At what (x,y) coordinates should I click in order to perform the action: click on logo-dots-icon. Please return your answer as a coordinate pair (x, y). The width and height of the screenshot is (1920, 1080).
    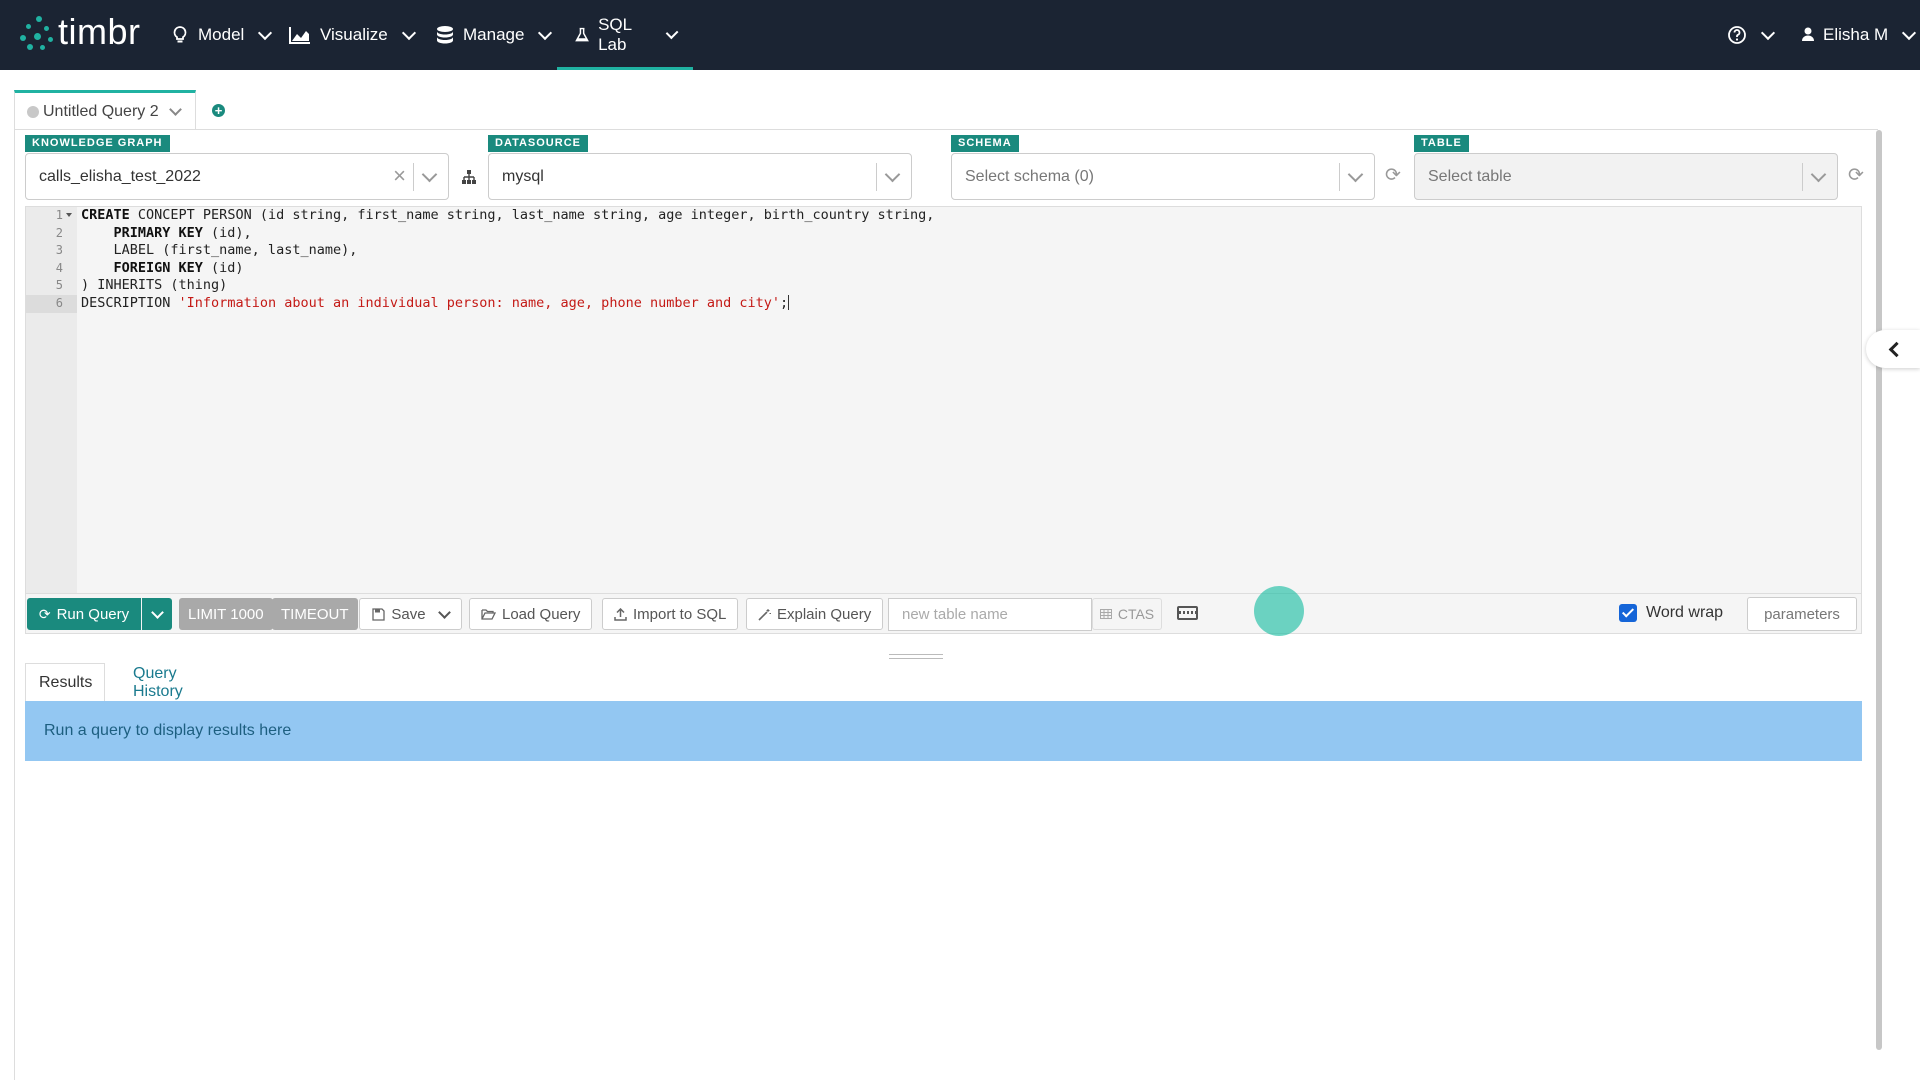
    Looking at the image, I should click on (37, 34).